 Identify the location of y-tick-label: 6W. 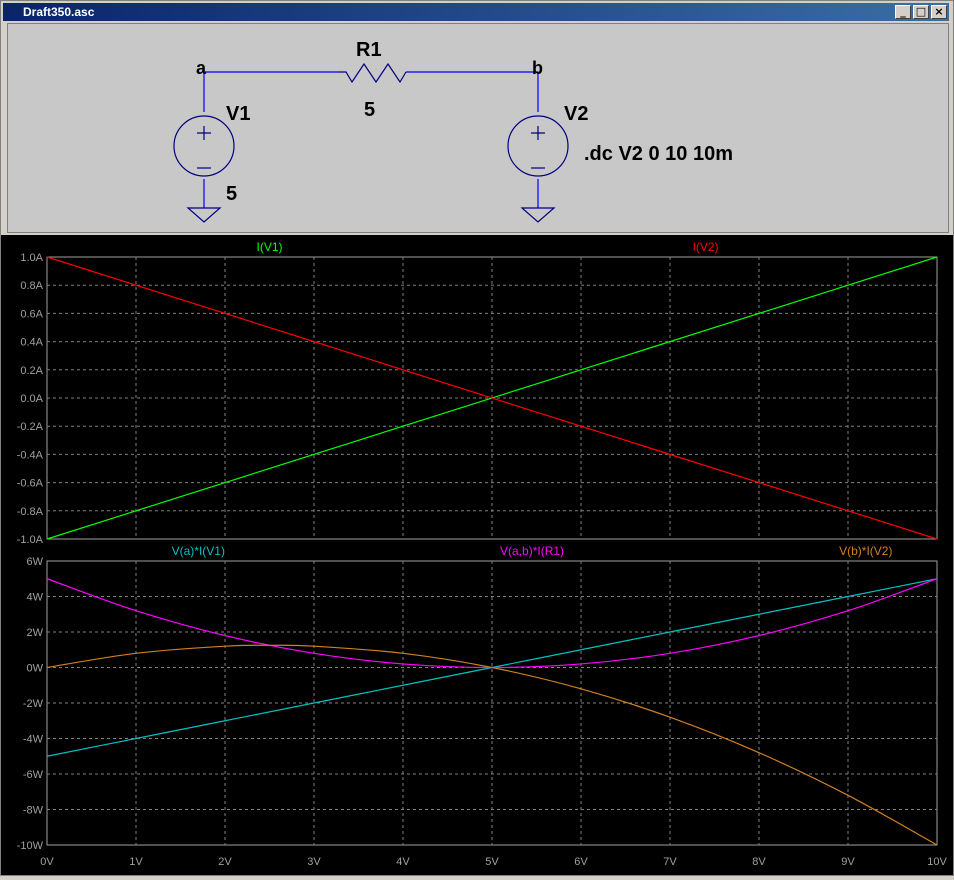
(35, 562).